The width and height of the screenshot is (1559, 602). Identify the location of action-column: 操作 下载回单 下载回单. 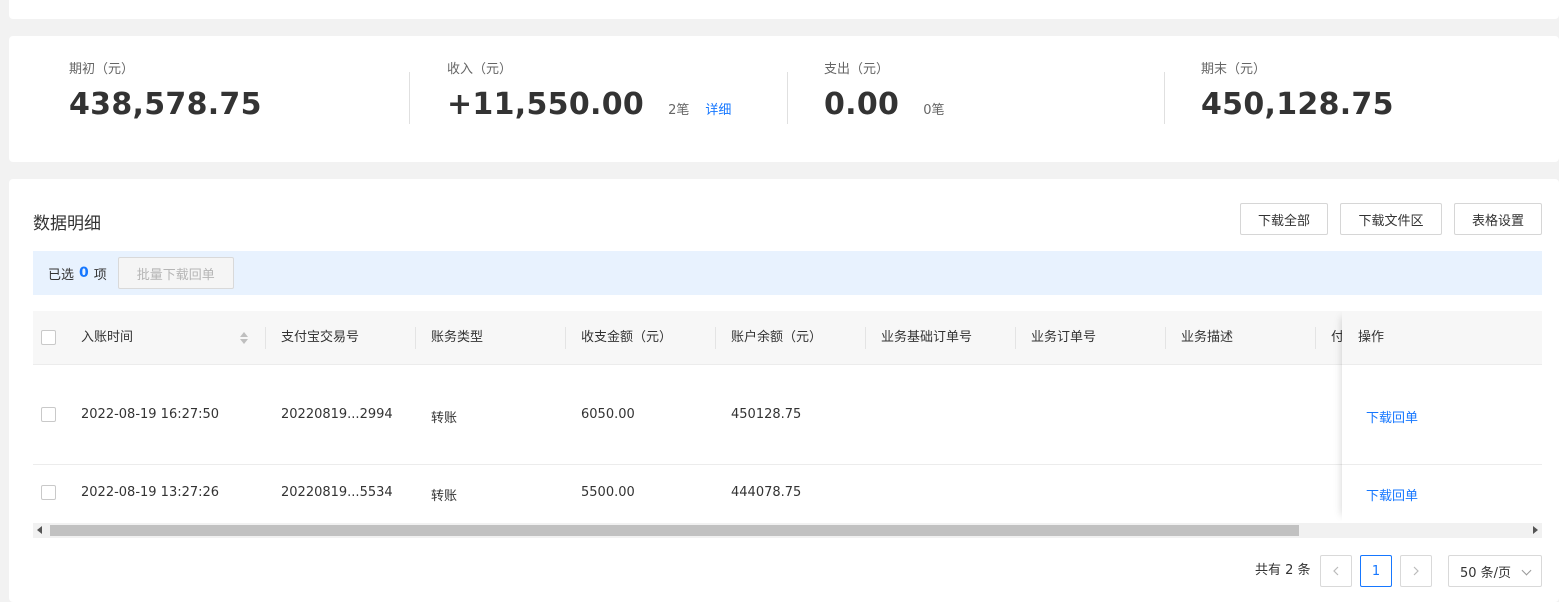
(1442, 416).